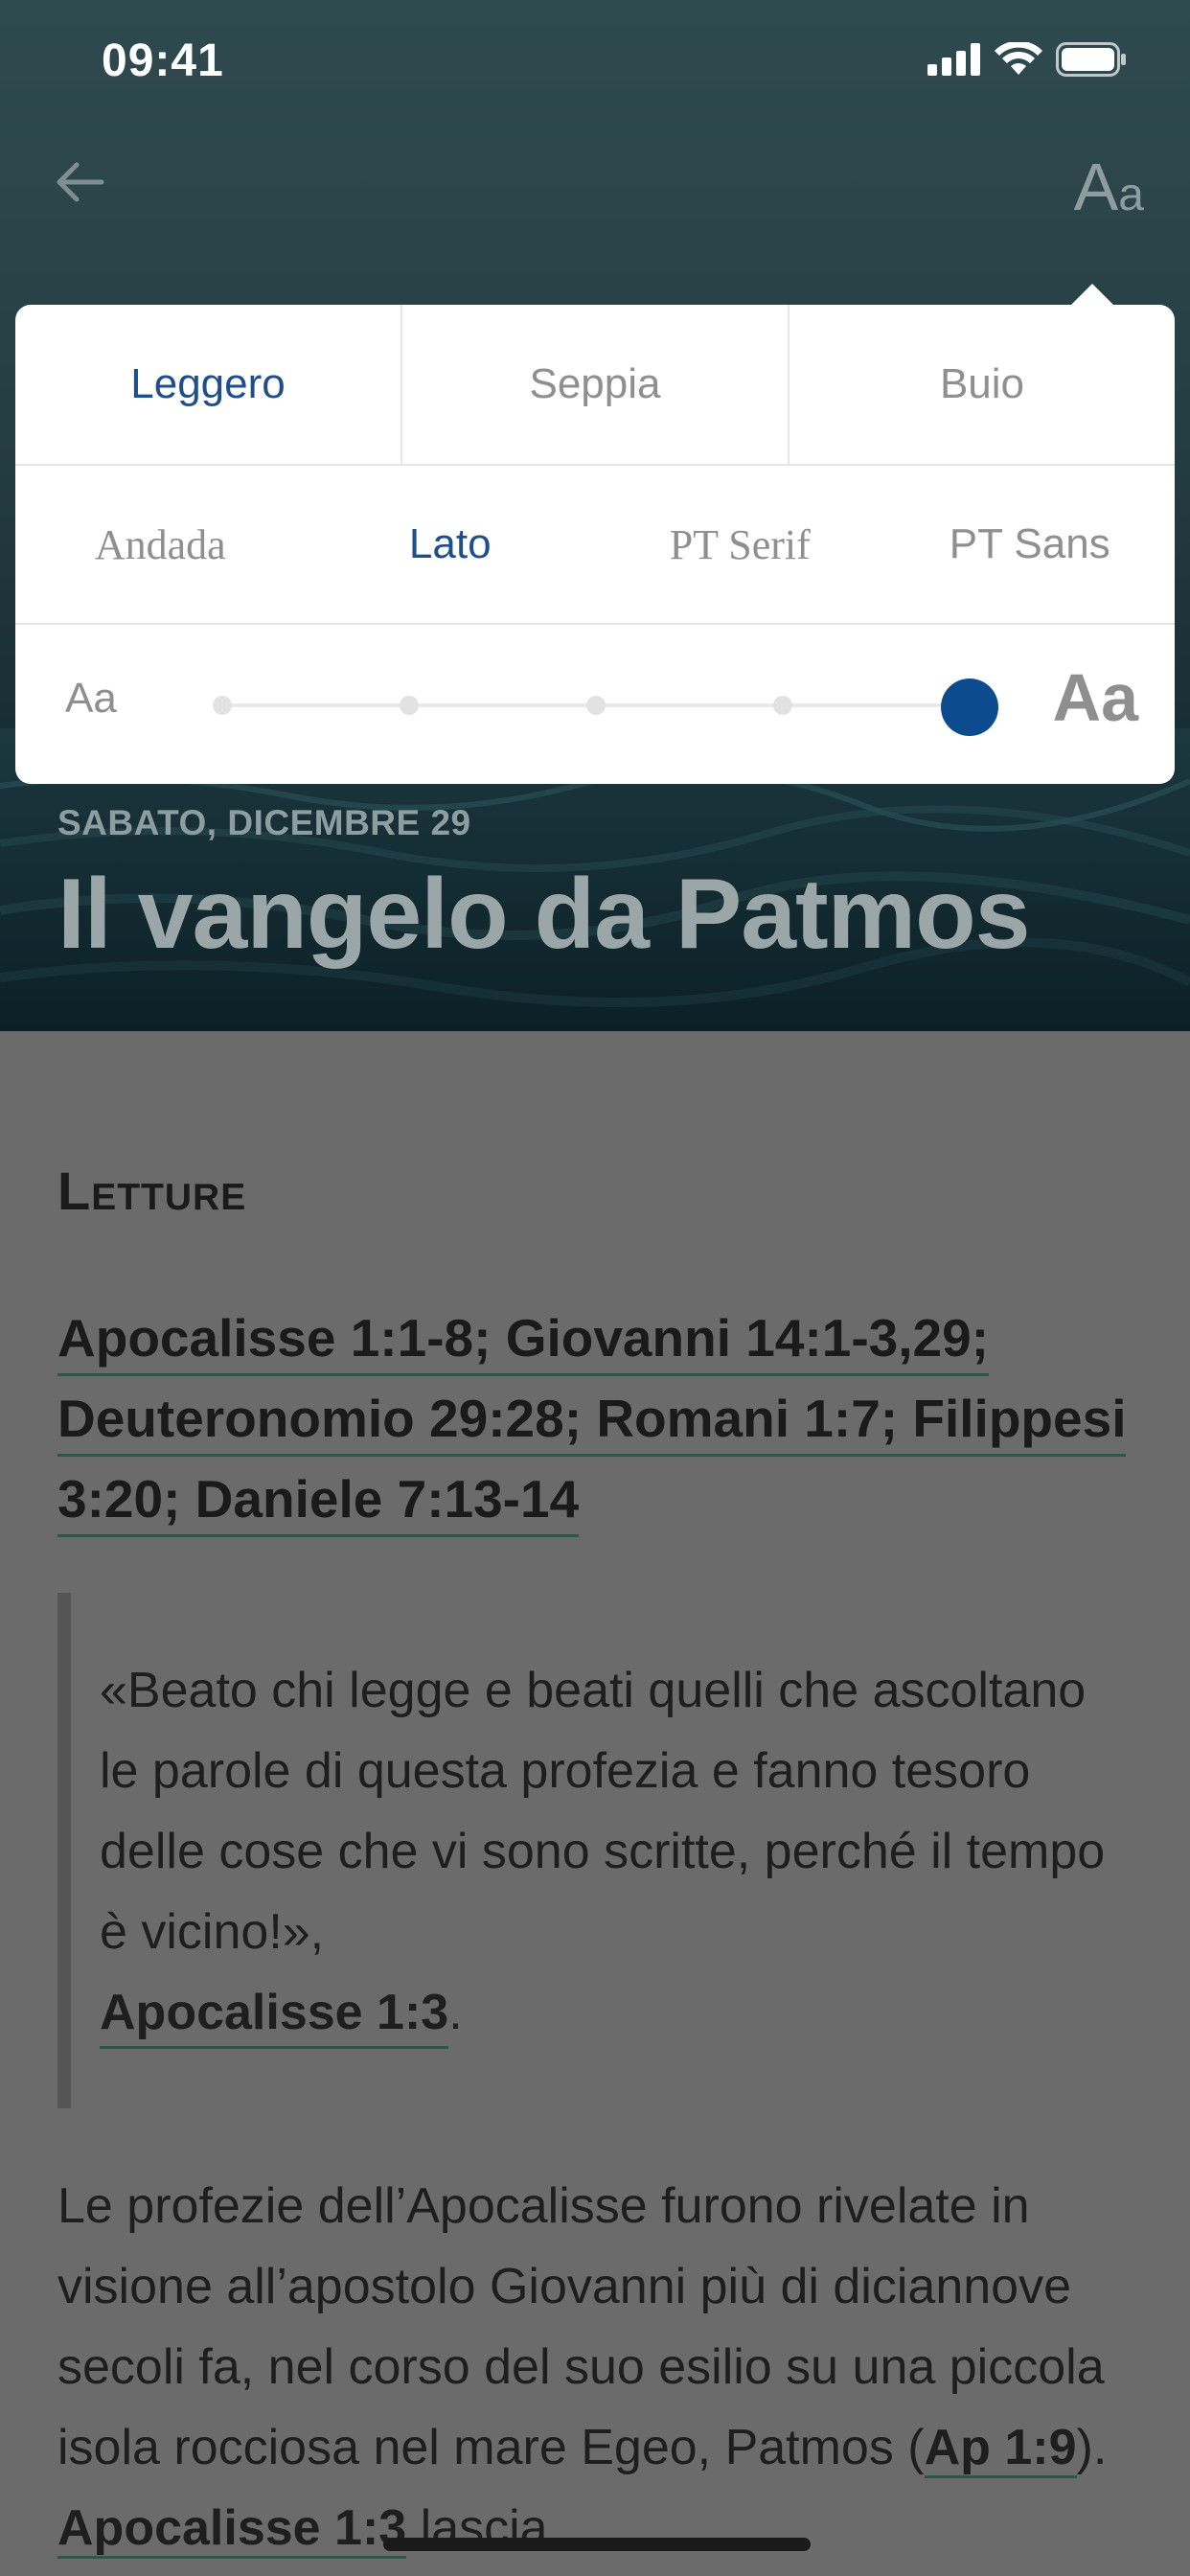 The height and width of the screenshot is (2576, 1190). I want to click on battery-icon, so click(1091, 59).